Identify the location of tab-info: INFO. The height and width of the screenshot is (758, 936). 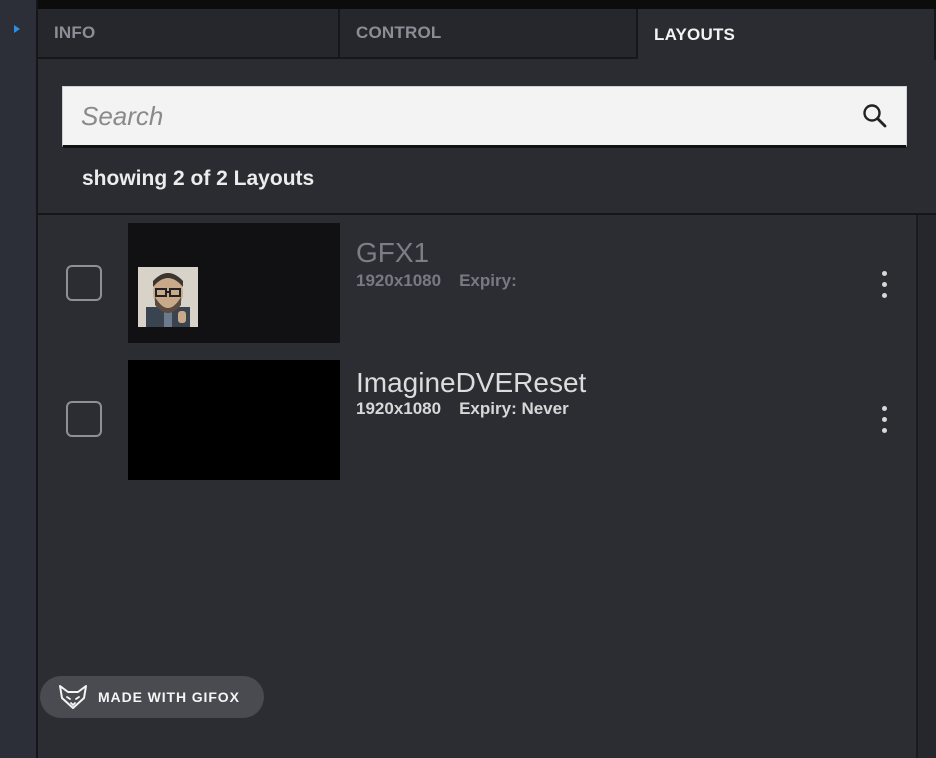
(189, 34).